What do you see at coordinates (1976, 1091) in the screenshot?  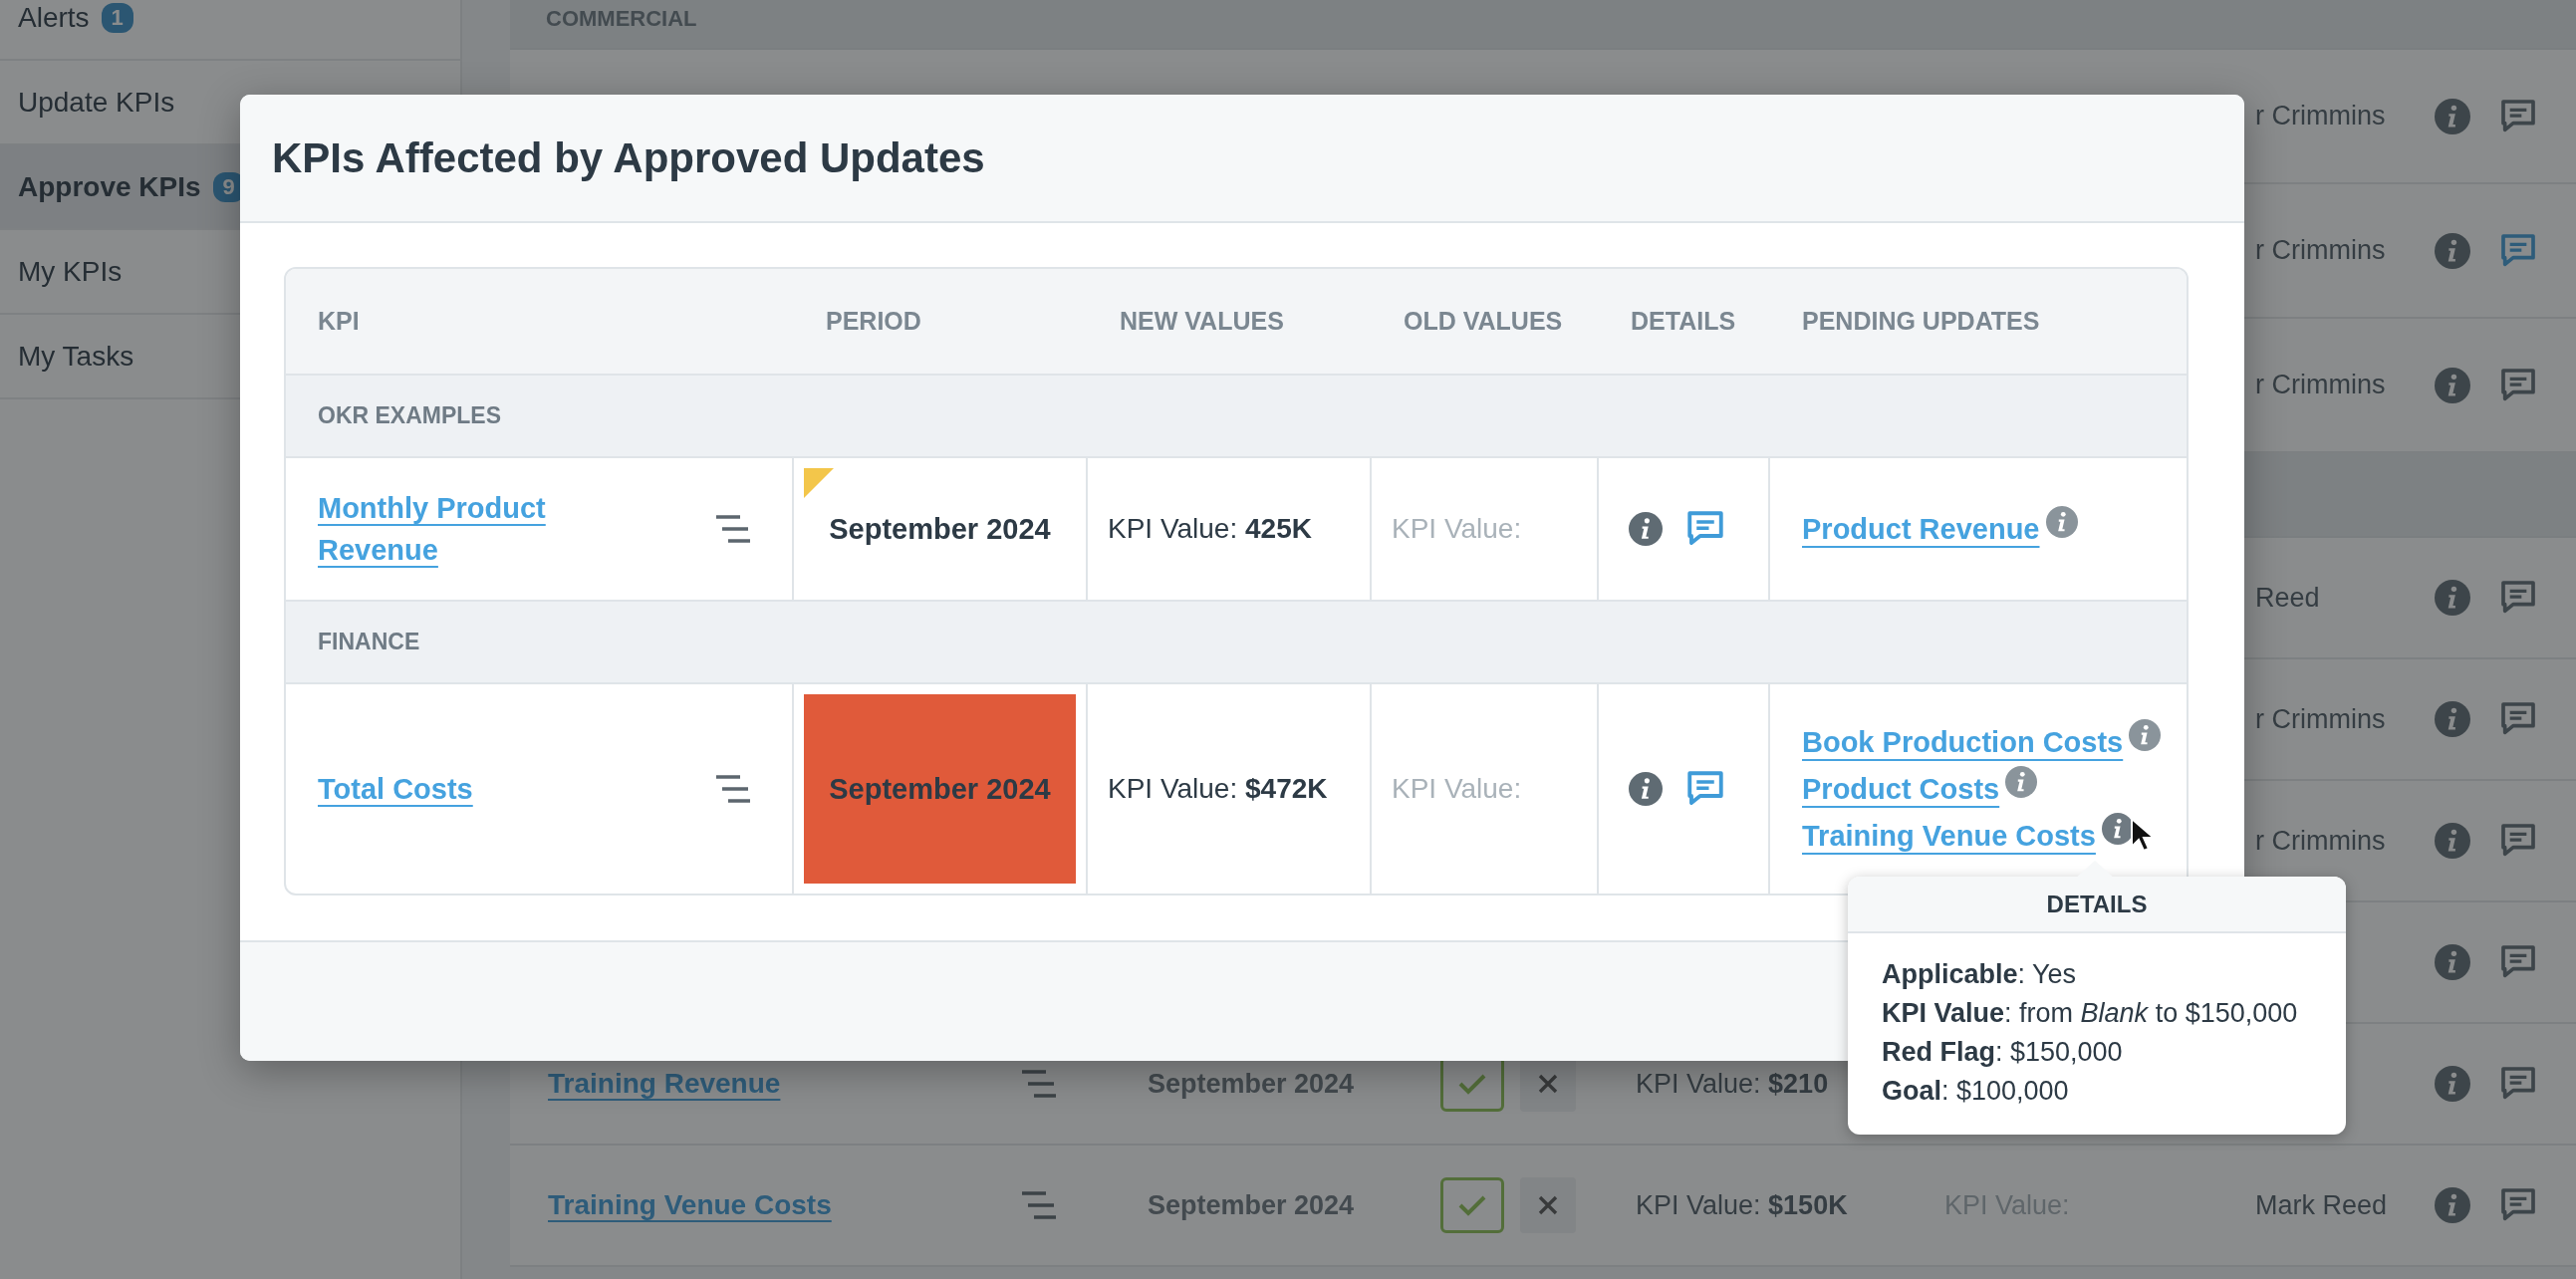 I see `detail-line: Goal: $100,000` at bounding box center [1976, 1091].